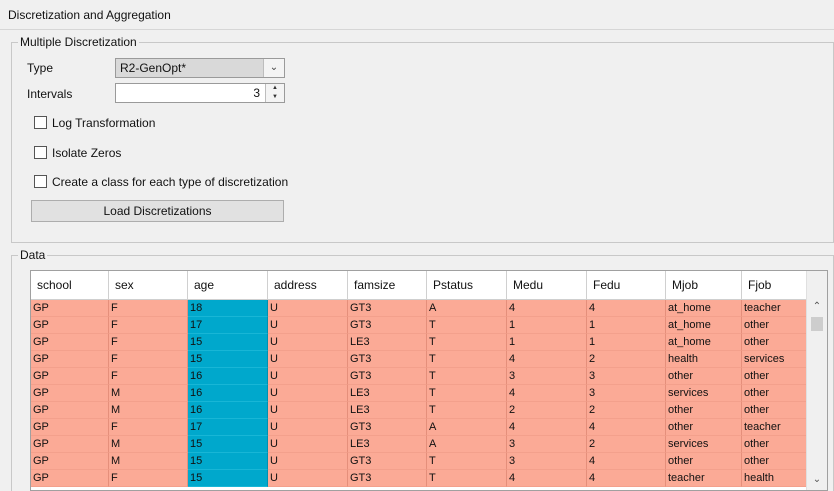 Image resolution: width=834 pixels, height=491 pixels. Describe the element at coordinates (704, 285) in the screenshot. I see `column-header-mjob: Mjob` at that location.